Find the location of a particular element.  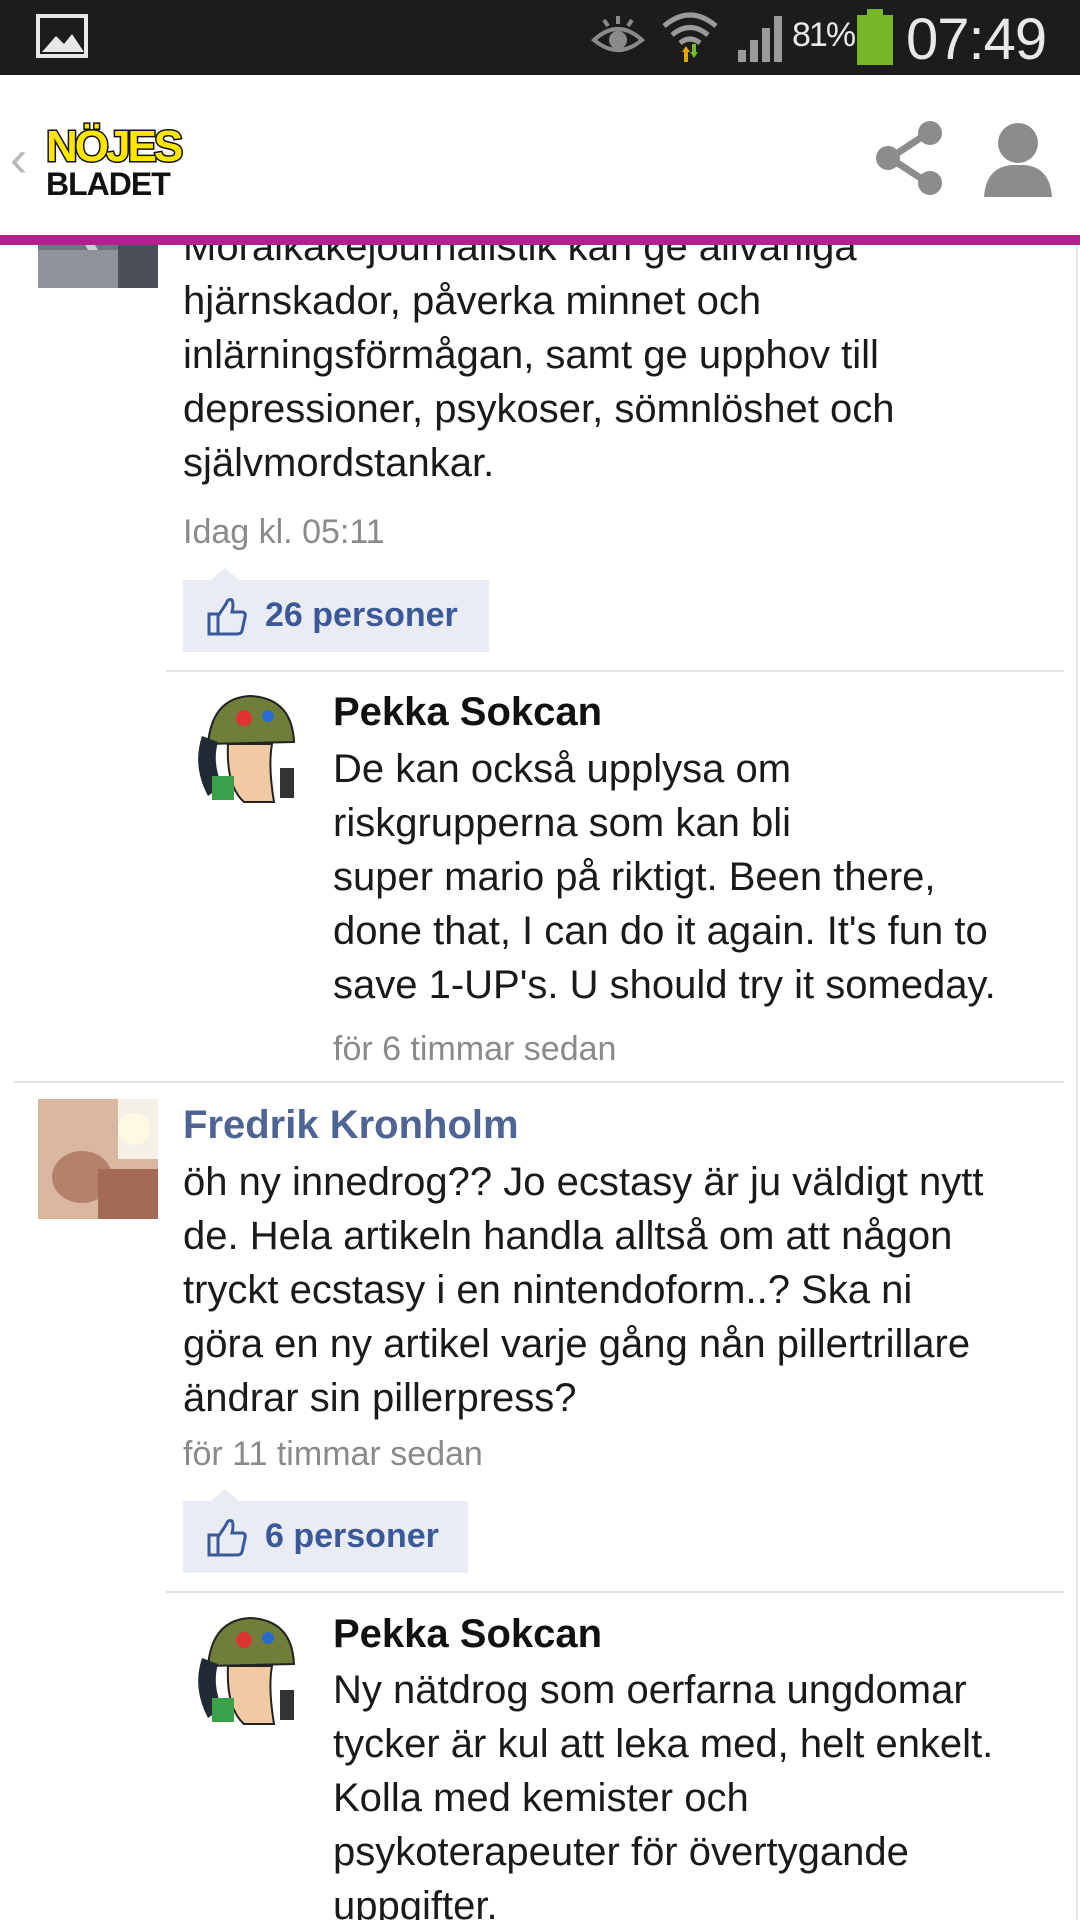

header-accent-line is located at coordinates (540, 240).